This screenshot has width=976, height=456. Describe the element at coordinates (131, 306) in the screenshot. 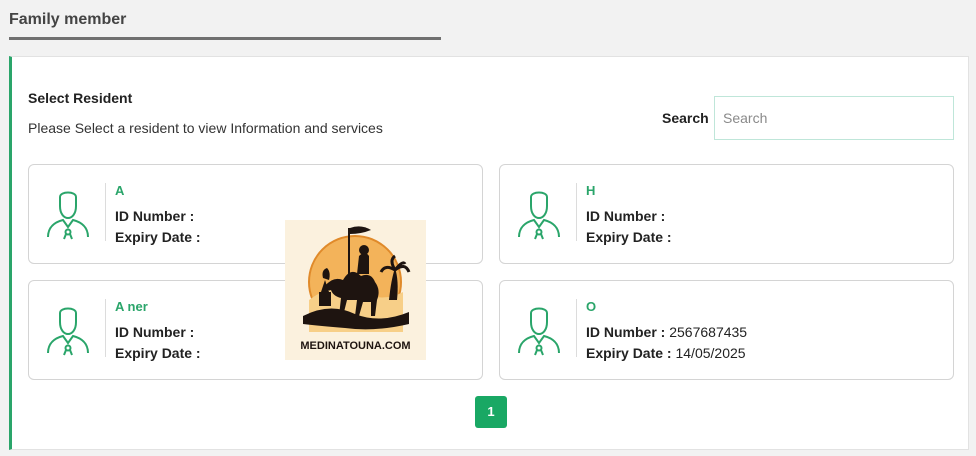

I see `resident-name: A ner` at that location.